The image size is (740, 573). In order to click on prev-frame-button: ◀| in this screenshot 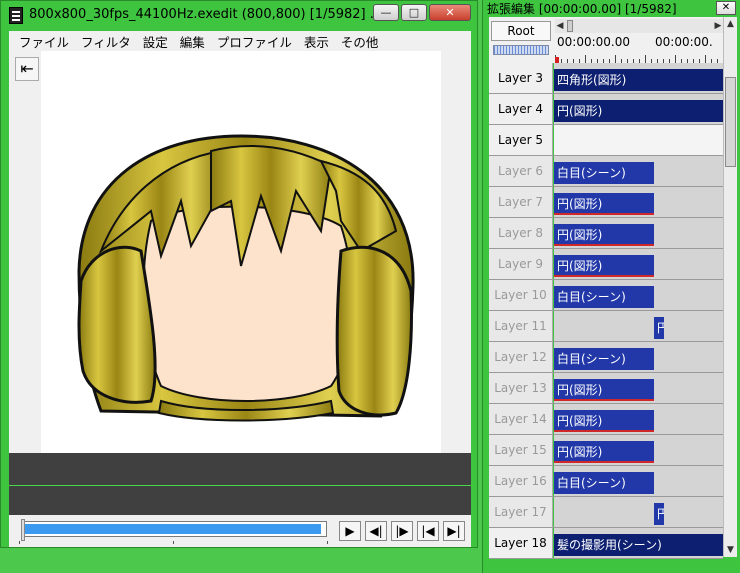, I will do `click(376, 531)`.